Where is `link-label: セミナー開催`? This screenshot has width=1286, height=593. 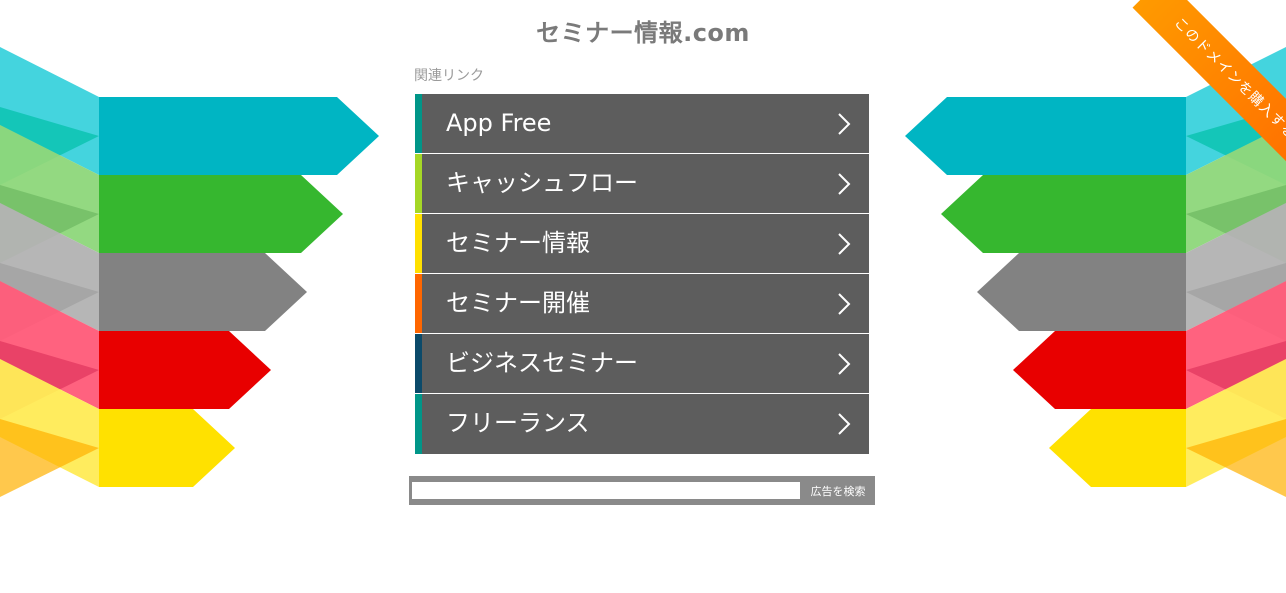
link-label: セミナー開催 is located at coordinates (518, 303).